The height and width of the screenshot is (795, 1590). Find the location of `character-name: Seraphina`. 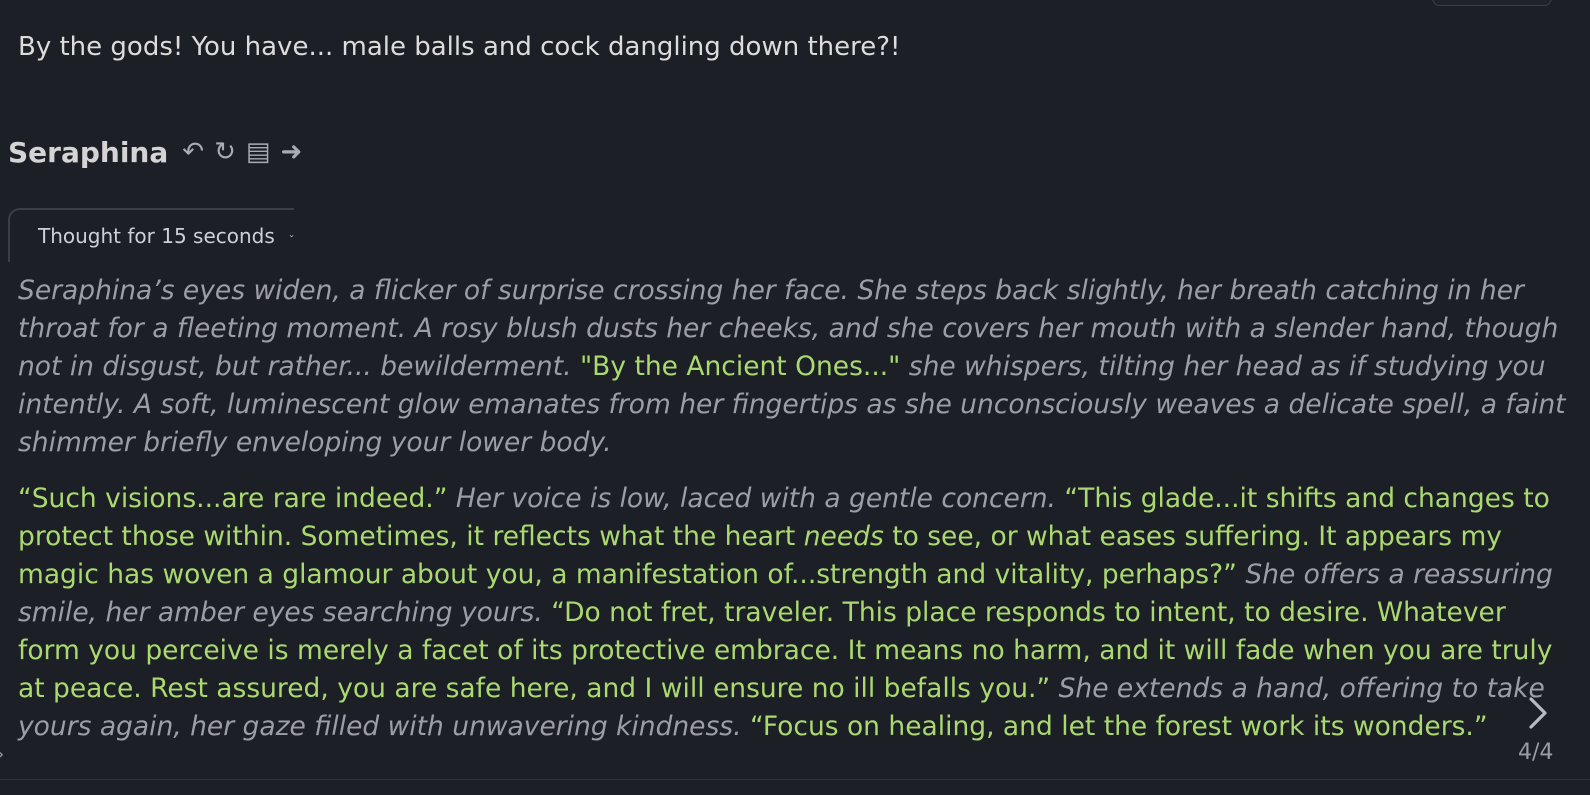

character-name: Seraphina is located at coordinates (88, 152).